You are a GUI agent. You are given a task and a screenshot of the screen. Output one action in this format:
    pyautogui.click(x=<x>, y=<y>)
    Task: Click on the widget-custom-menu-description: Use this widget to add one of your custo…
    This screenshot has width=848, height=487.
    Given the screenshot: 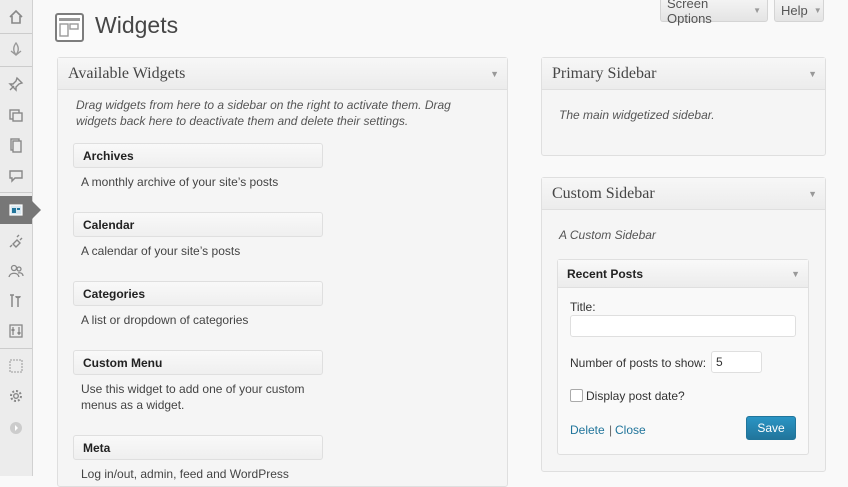 What is the action you would take?
    pyautogui.click(x=193, y=397)
    